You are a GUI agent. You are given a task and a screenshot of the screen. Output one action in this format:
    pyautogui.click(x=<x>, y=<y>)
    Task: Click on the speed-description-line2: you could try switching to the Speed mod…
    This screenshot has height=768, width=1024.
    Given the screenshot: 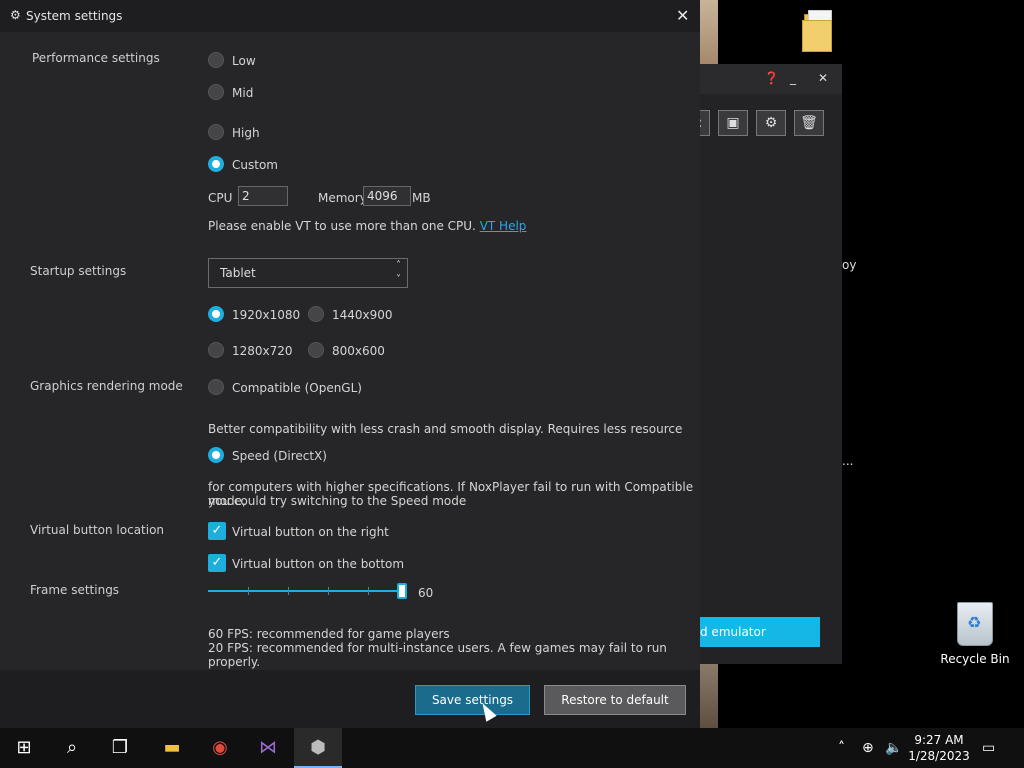 What is the action you would take?
    pyautogui.click(x=337, y=501)
    